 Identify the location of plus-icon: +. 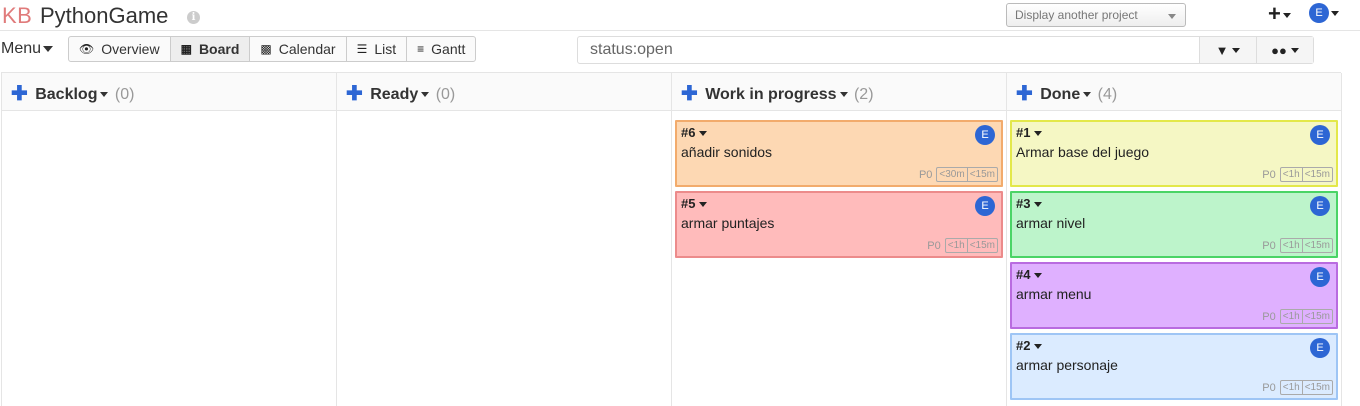
(1274, 13).